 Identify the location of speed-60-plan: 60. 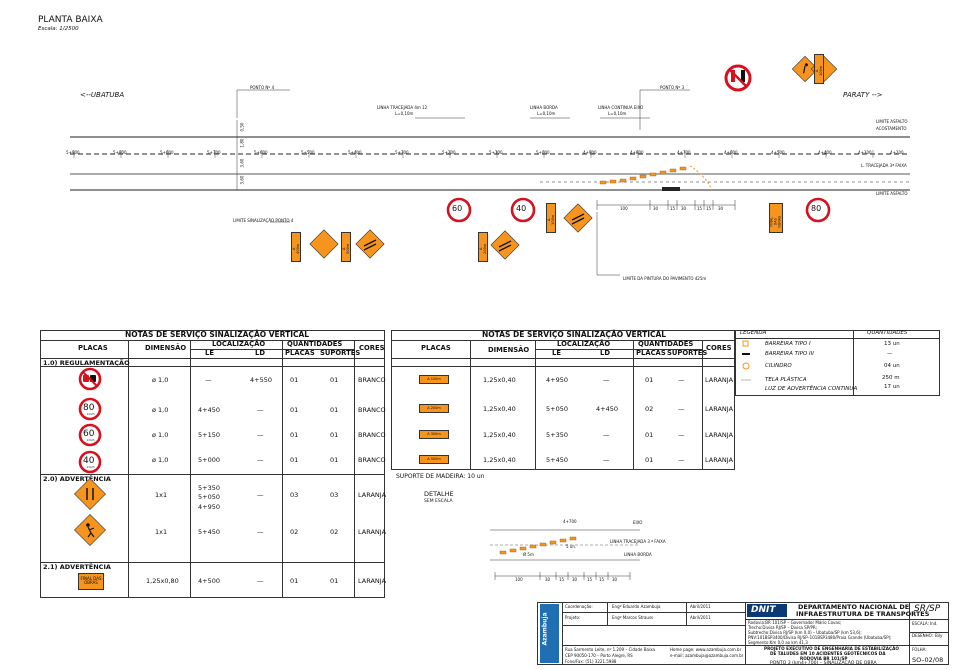
(457, 208).